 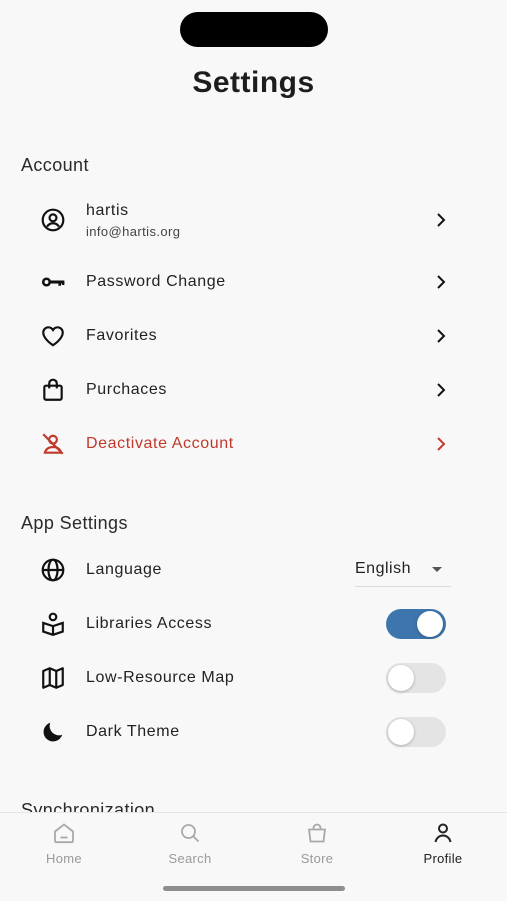 I want to click on dark-theme-label: Dark Theme, so click(x=133, y=731).